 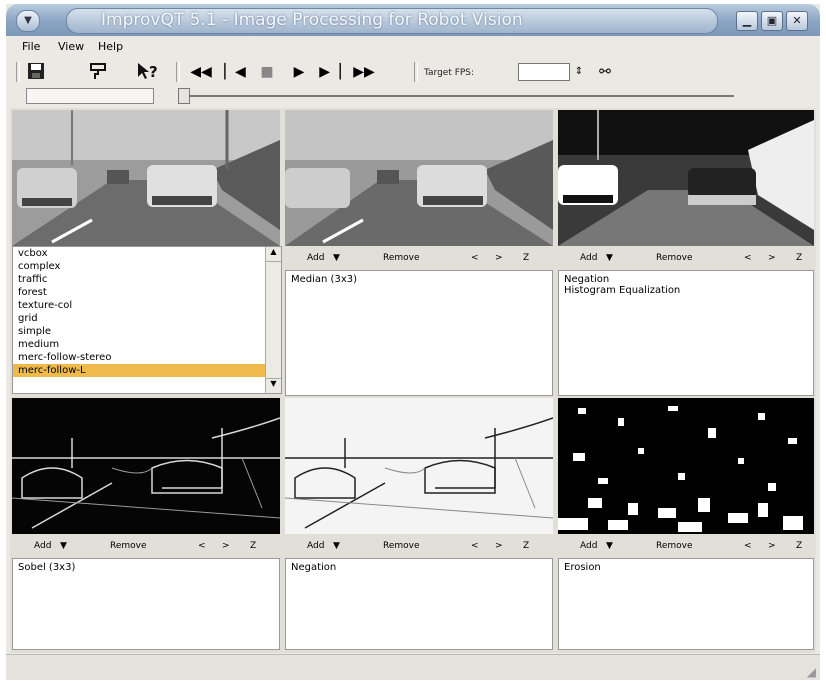 I want to click on scroll-down-icon: ▼, so click(x=273, y=385).